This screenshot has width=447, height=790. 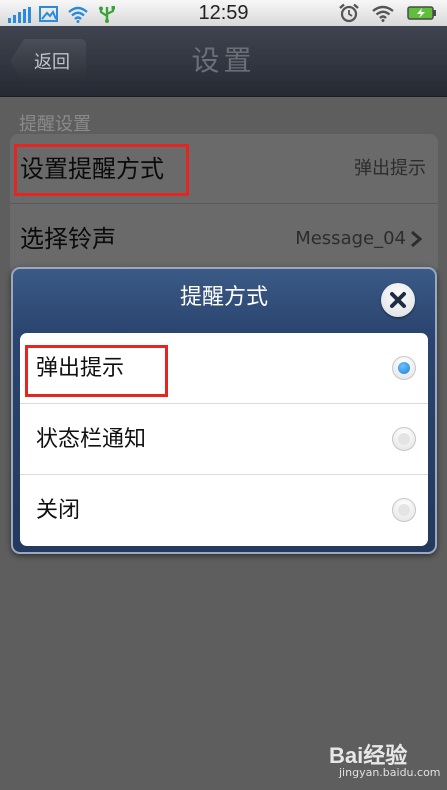 What do you see at coordinates (224, 239) in the screenshot?
I see `settings-row-ringtone: 选择铃声 Message_04` at bounding box center [224, 239].